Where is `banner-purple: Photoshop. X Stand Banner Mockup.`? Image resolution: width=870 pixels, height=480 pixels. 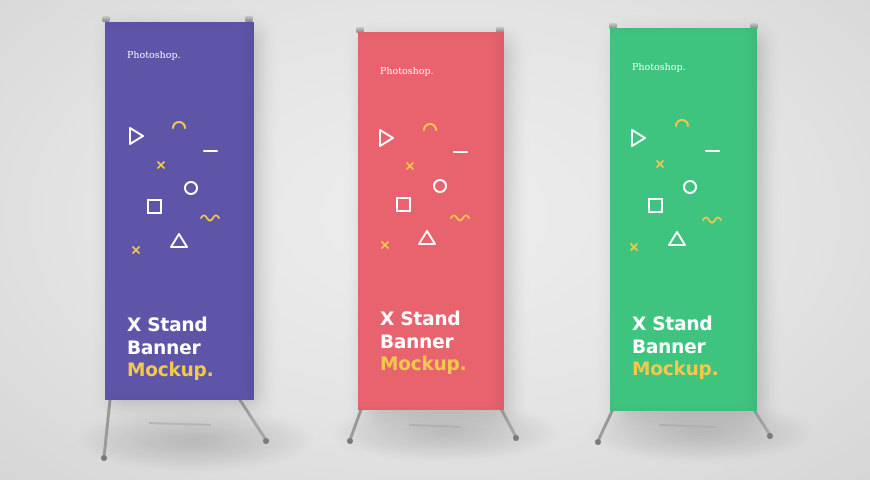
banner-purple: Photoshop. X Stand Banner Mockup. is located at coordinates (179, 211).